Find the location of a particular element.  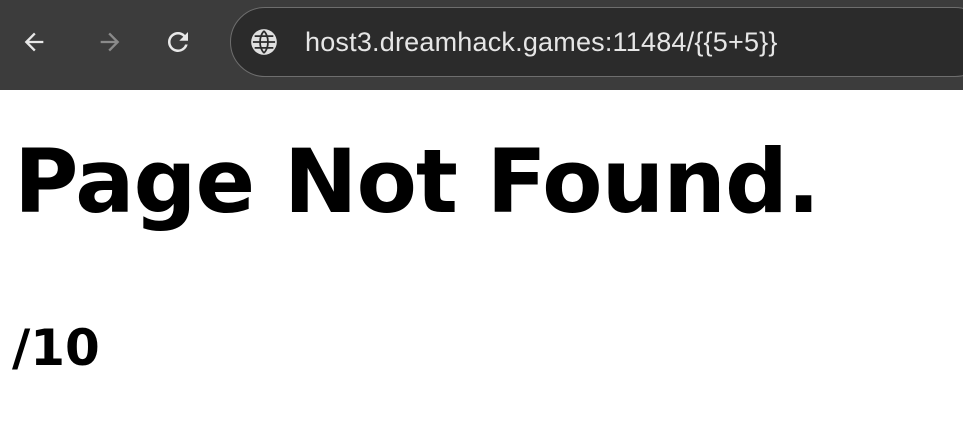

back-button is located at coordinates (34, 42).